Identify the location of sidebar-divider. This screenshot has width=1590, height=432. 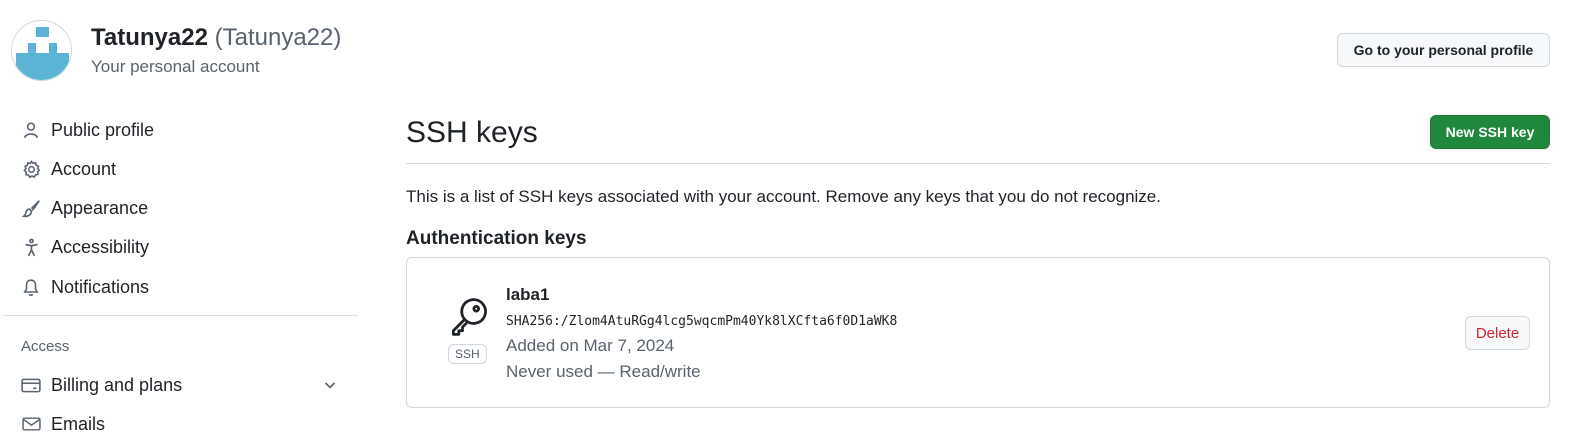
(180, 315).